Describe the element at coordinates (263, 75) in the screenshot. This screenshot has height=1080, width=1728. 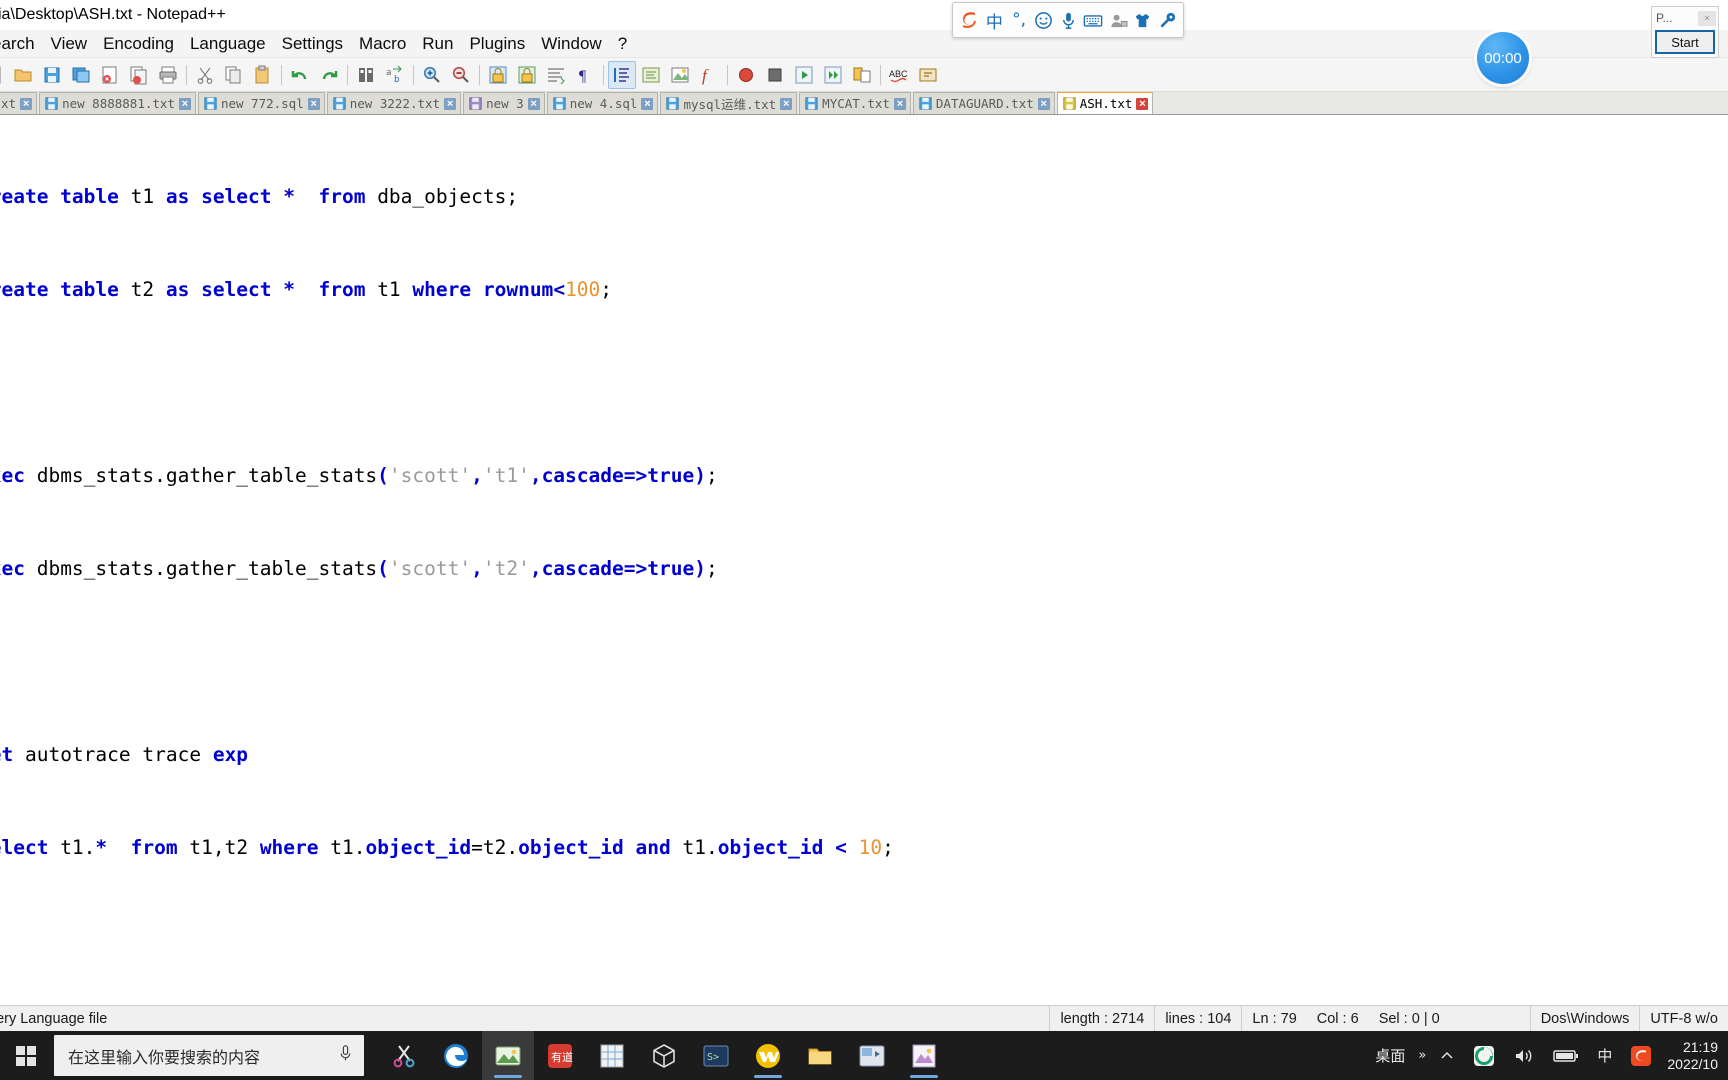
I see `paste-button` at that location.